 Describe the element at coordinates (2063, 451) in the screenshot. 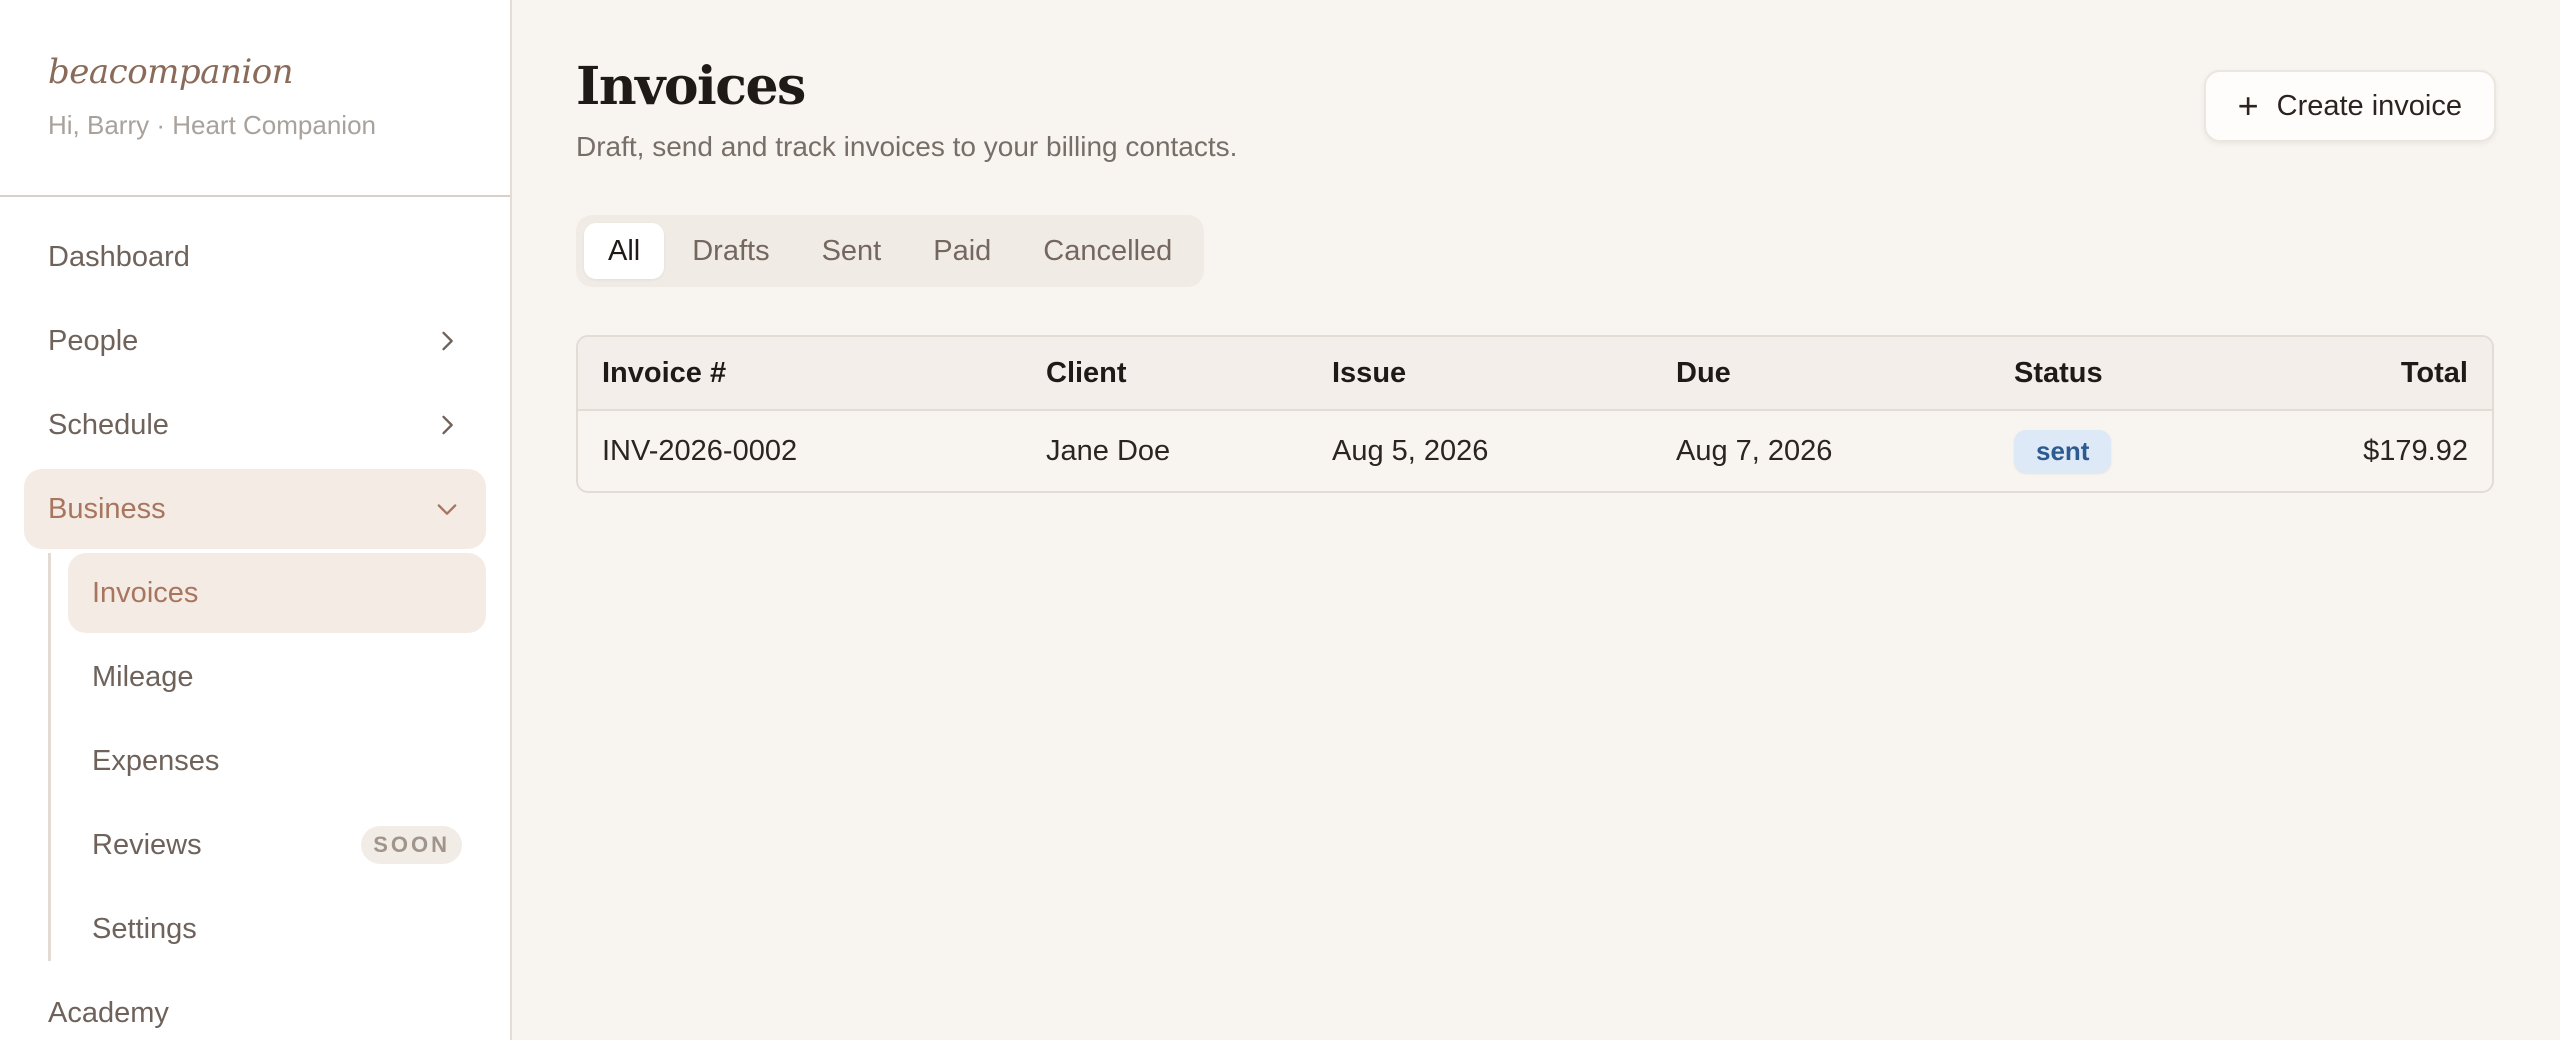

I see `status-badge: sent` at that location.